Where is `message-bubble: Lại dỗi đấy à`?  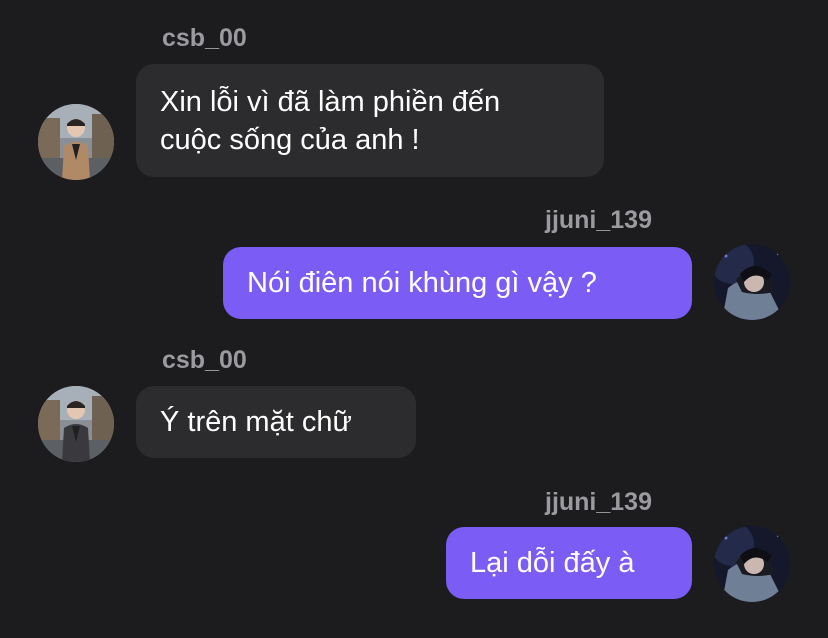
message-bubble: Lại dỗi đấy à is located at coordinates (569, 563).